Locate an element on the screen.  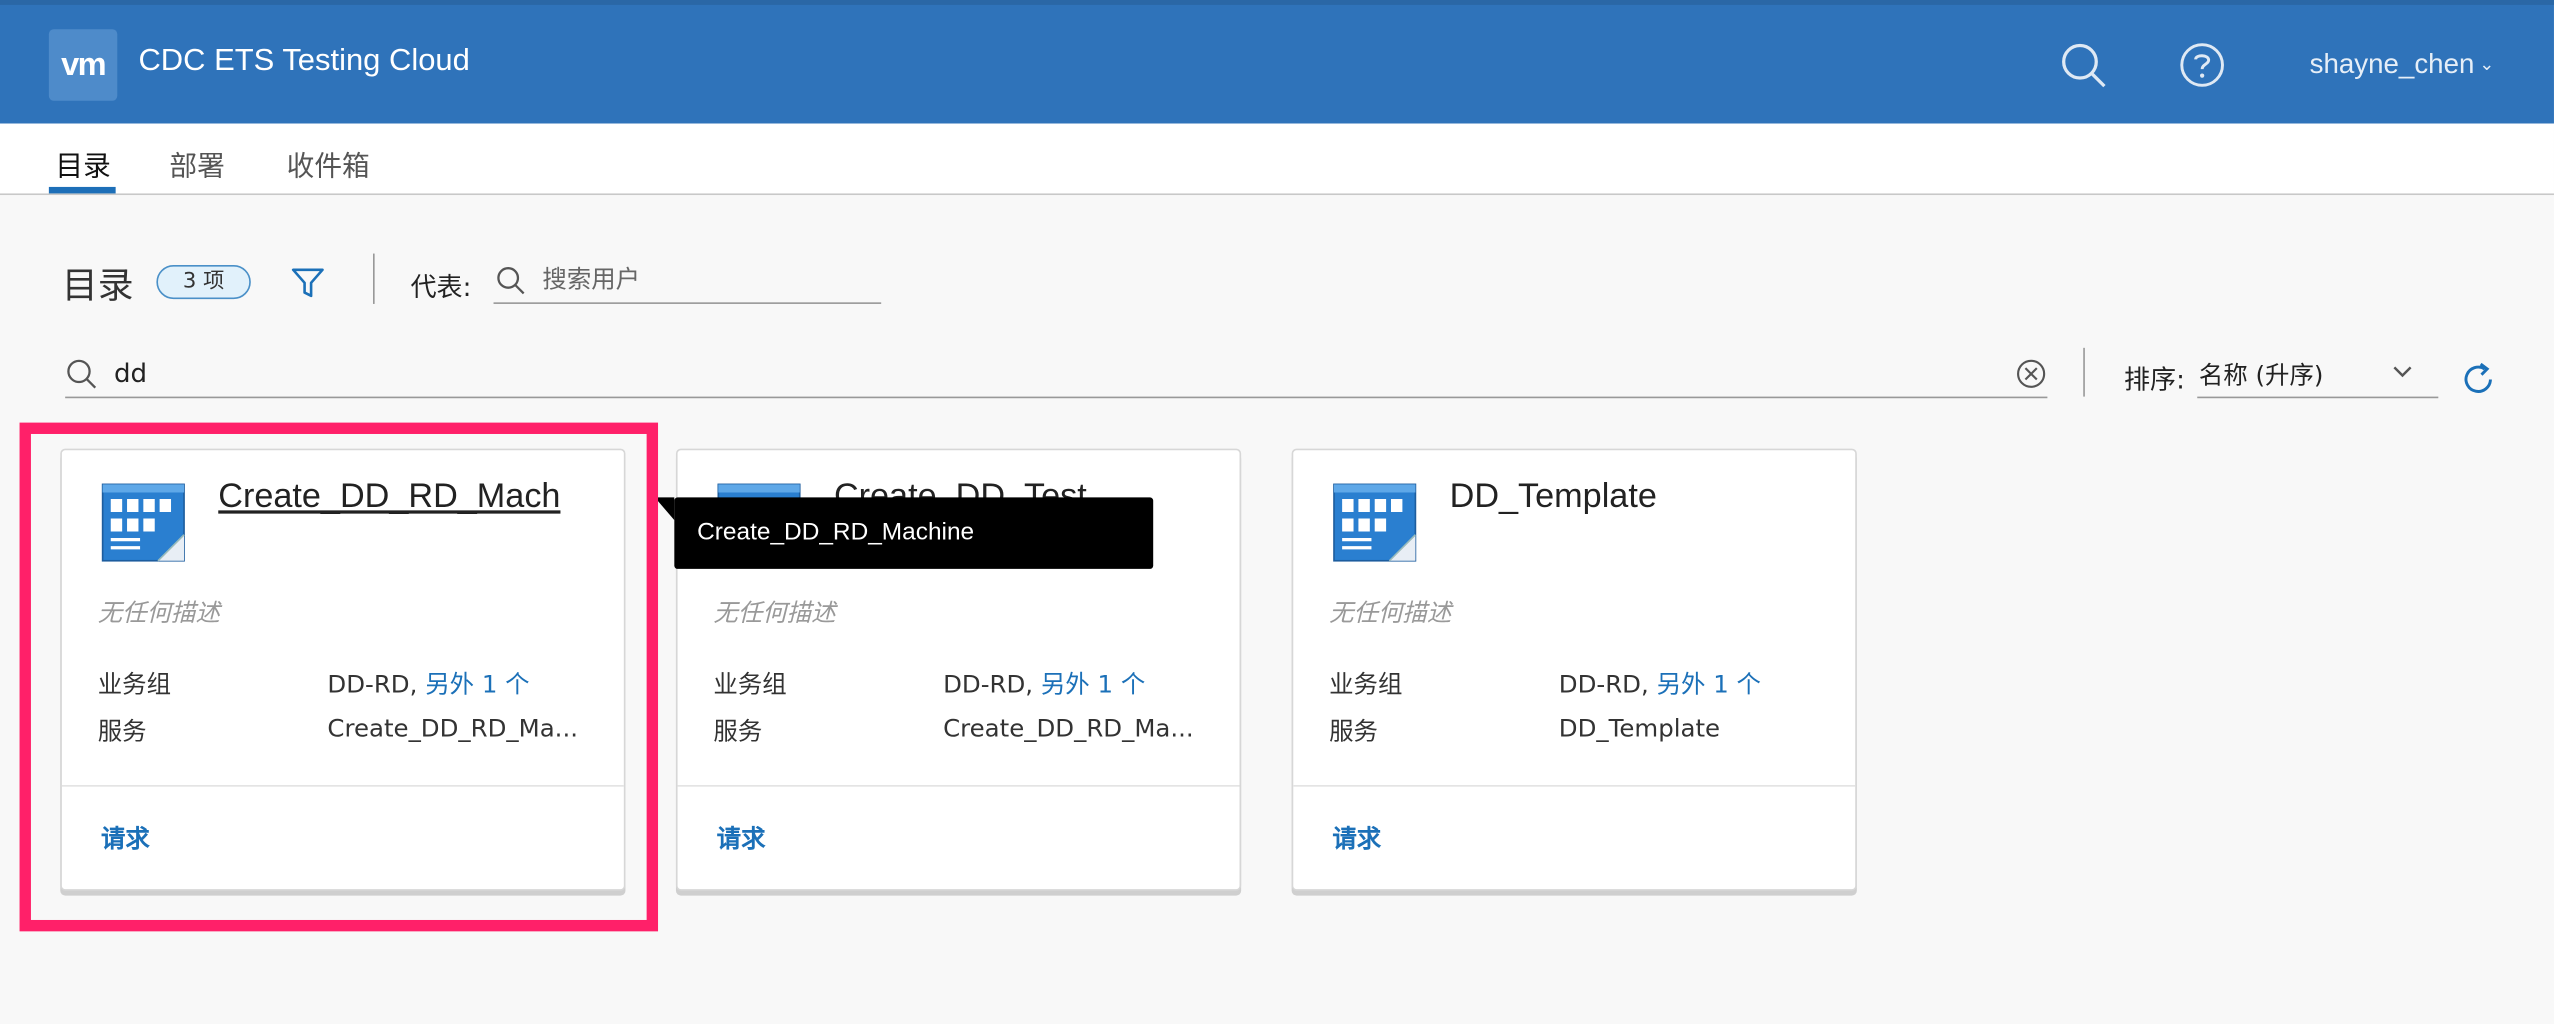
catalog-search-input is located at coordinates (1056, 373).